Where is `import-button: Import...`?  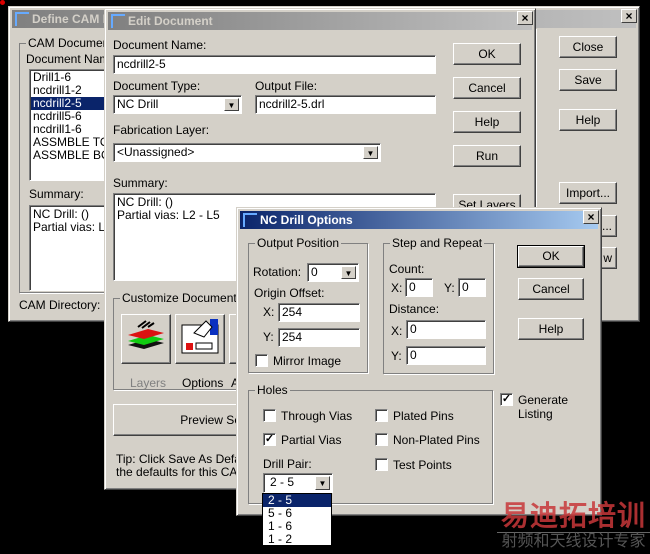
import-button: Import... is located at coordinates (588, 193).